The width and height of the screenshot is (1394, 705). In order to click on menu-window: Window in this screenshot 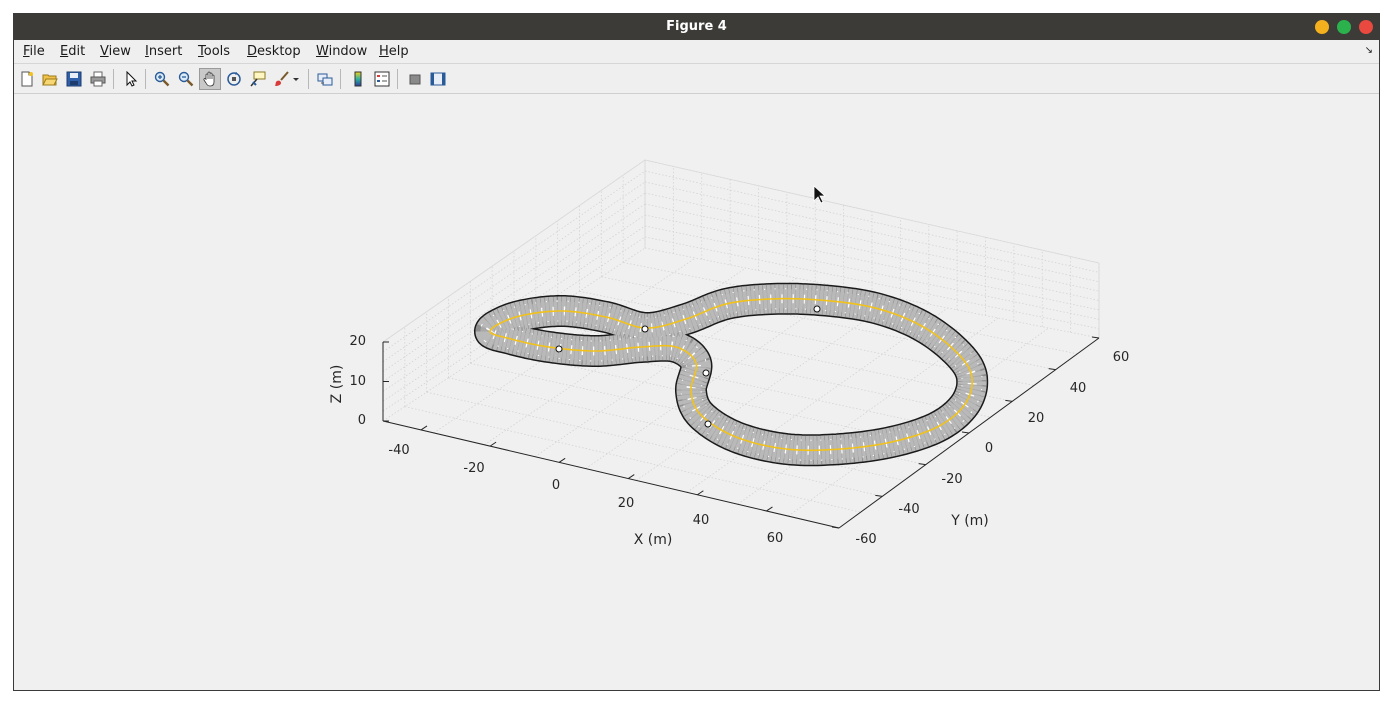, I will do `click(341, 52)`.